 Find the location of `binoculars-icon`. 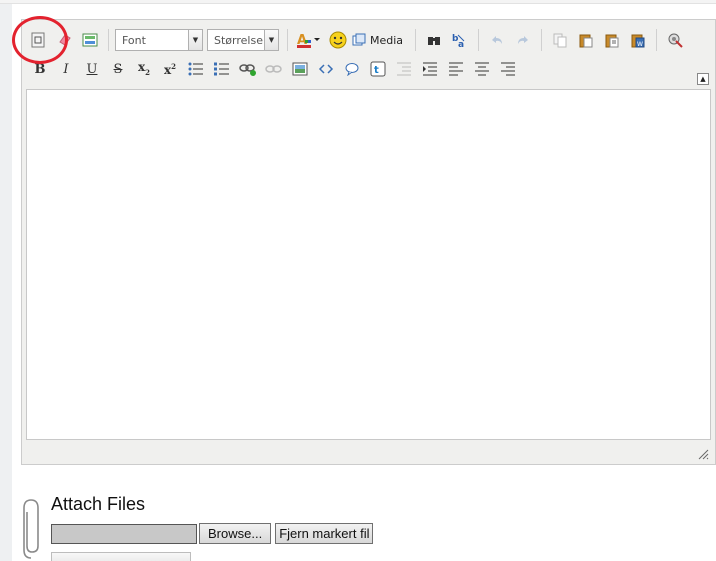

binoculars-icon is located at coordinates (434, 41).